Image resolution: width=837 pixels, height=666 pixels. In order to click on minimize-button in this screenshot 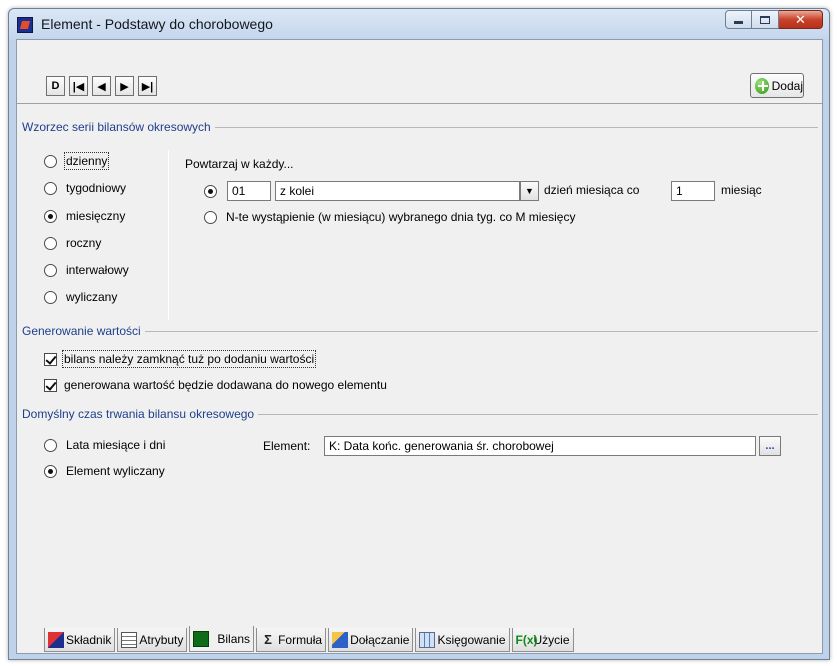, I will do `click(738, 19)`.